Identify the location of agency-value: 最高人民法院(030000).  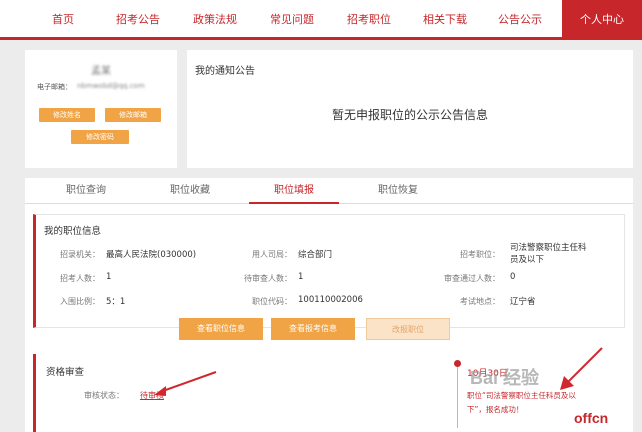
(151, 255).